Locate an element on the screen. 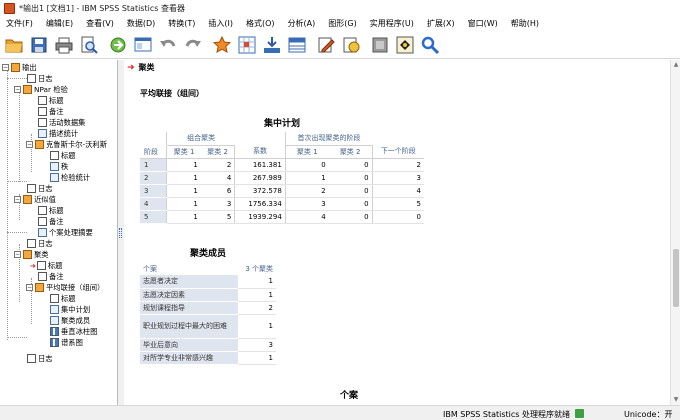 The image size is (680, 420). variables-icon is located at coordinates (297, 45).